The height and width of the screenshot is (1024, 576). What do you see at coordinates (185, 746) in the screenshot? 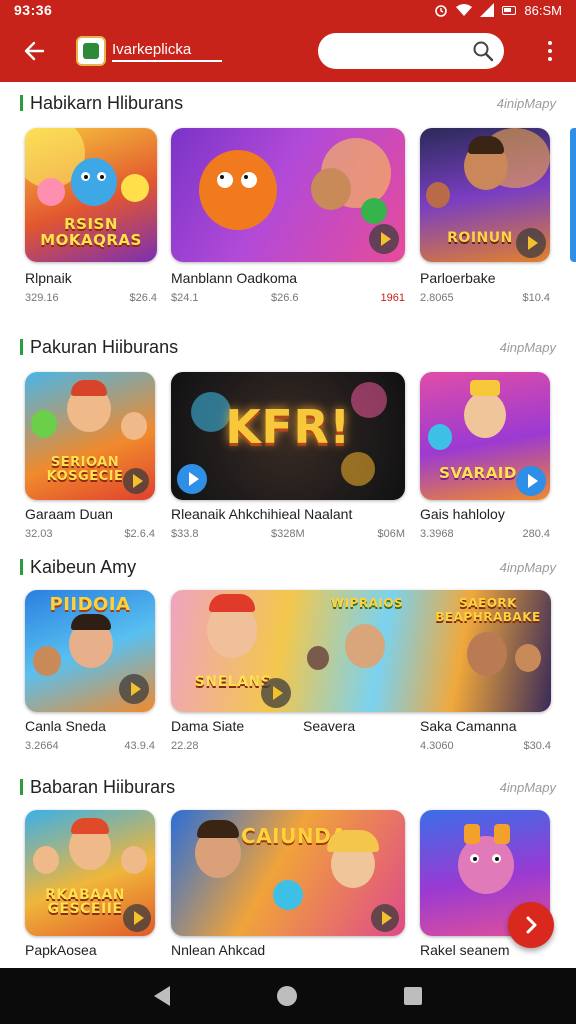
I see `game-meta-left: 22.28` at bounding box center [185, 746].